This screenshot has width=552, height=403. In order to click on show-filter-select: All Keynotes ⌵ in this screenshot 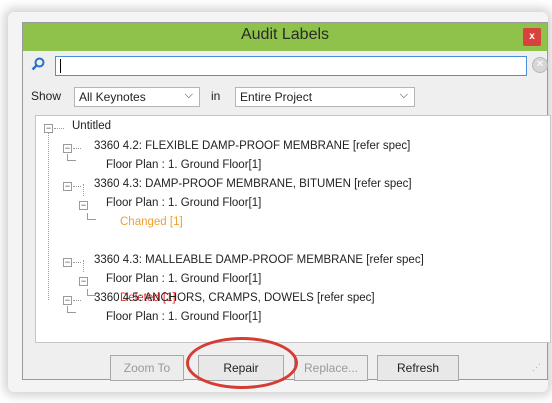, I will do `click(137, 97)`.